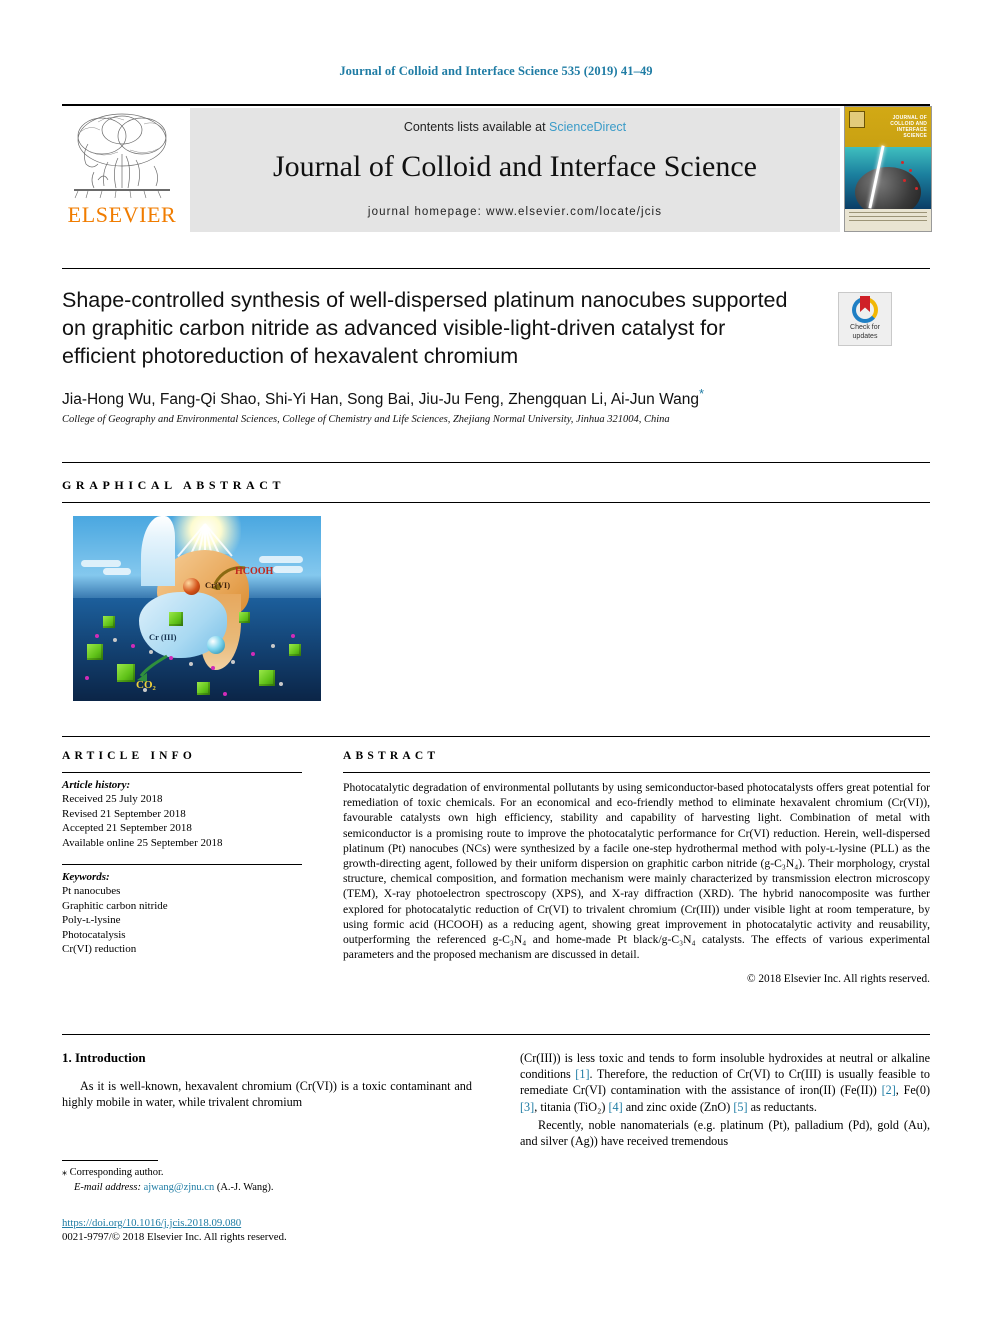  I want to click on crossmark-badge: Check for updates, so click(865, 319).